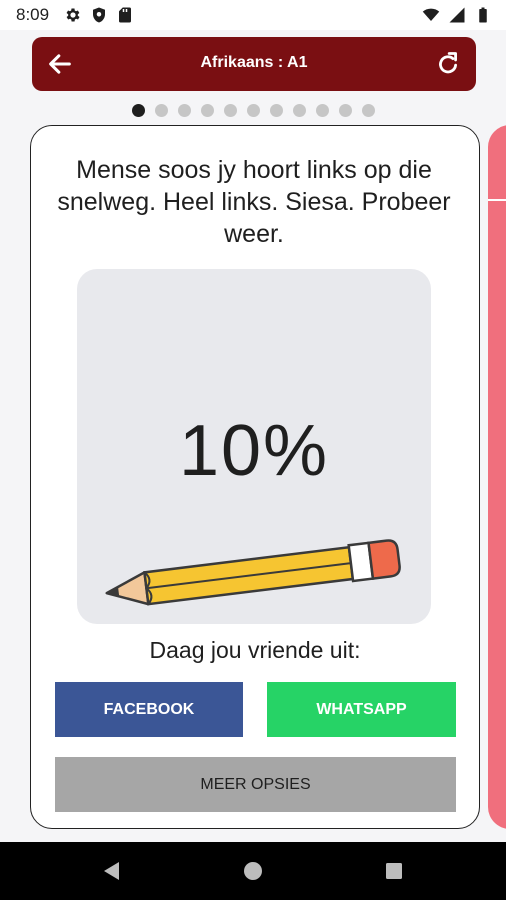 Image resolution: width=506 pixels, height=900 pixels. What do you see at coordinates (33, 14) in the screenshot?
I see `status-time: 8:09` at bounding box center [33, 14].